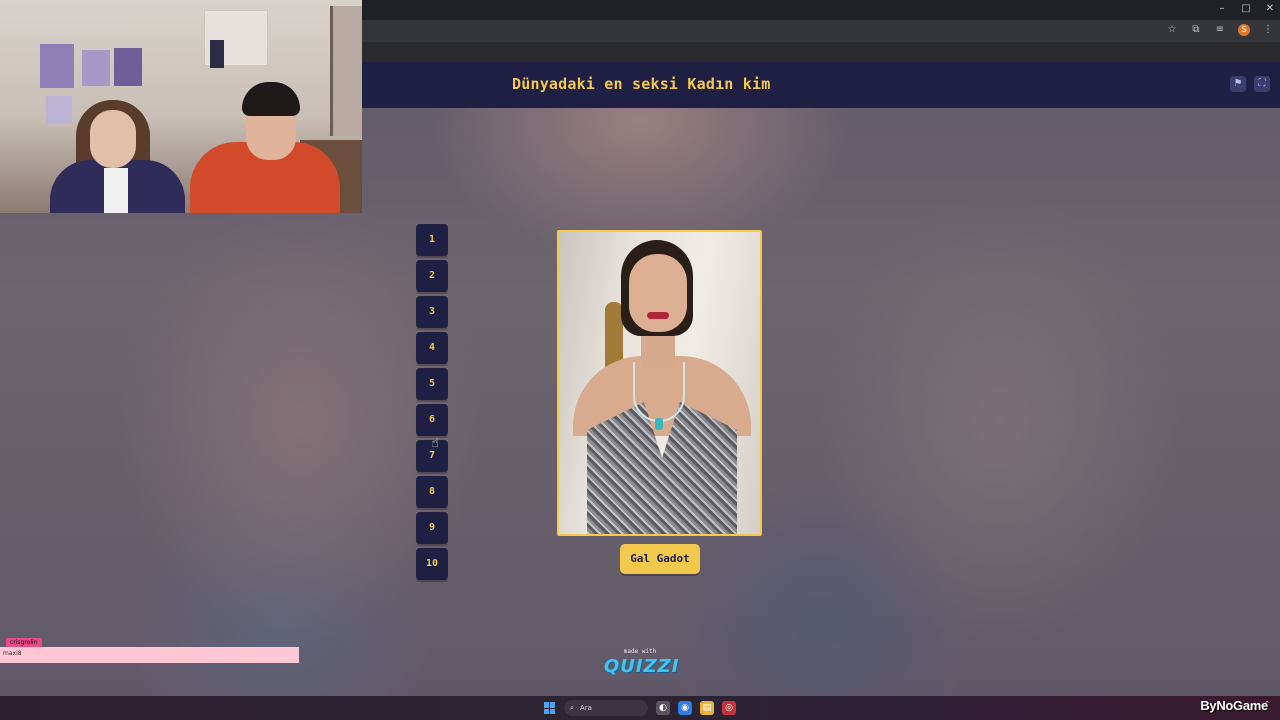 The height and width of the screenshot is (720, 1280). Describe the element at coordinates (1270, 9) in the screenshot. I see `close-button: ✕` at that location.